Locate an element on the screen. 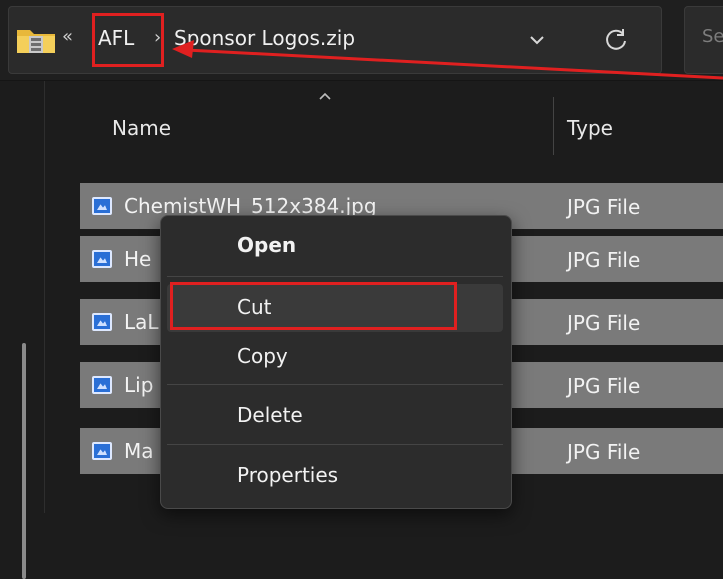 Image resolution: width=723 pixels, height=579 pixels. menu-item-label: Open is located at coordinates (267, 245).